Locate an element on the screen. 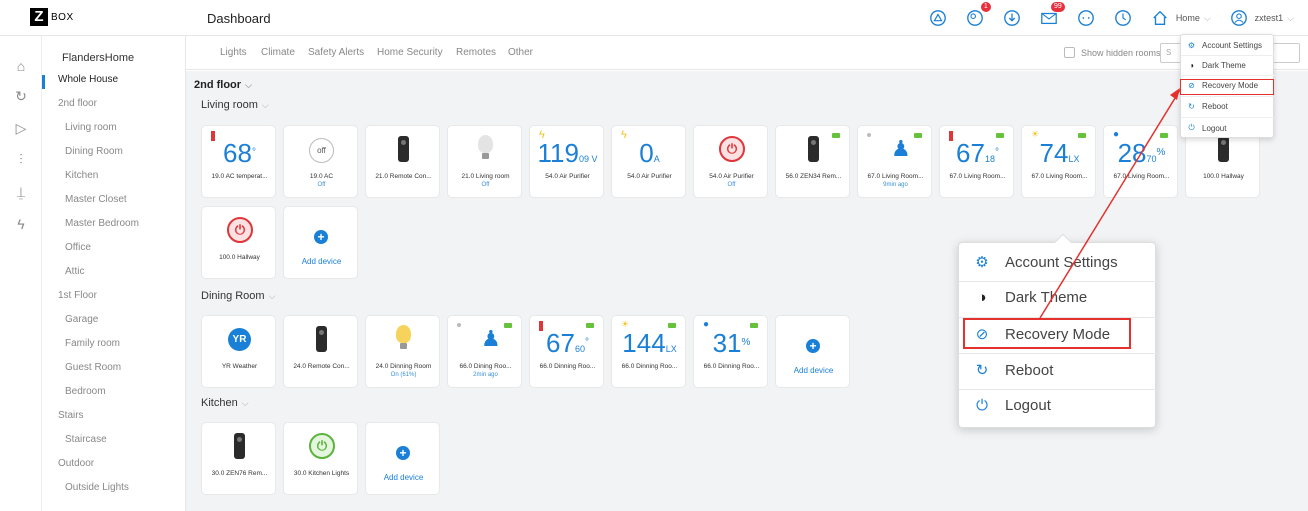 The width and height of the screenshot is (1308, 511). zbox-logo: Z BOX is located at coordinates (52, 17).